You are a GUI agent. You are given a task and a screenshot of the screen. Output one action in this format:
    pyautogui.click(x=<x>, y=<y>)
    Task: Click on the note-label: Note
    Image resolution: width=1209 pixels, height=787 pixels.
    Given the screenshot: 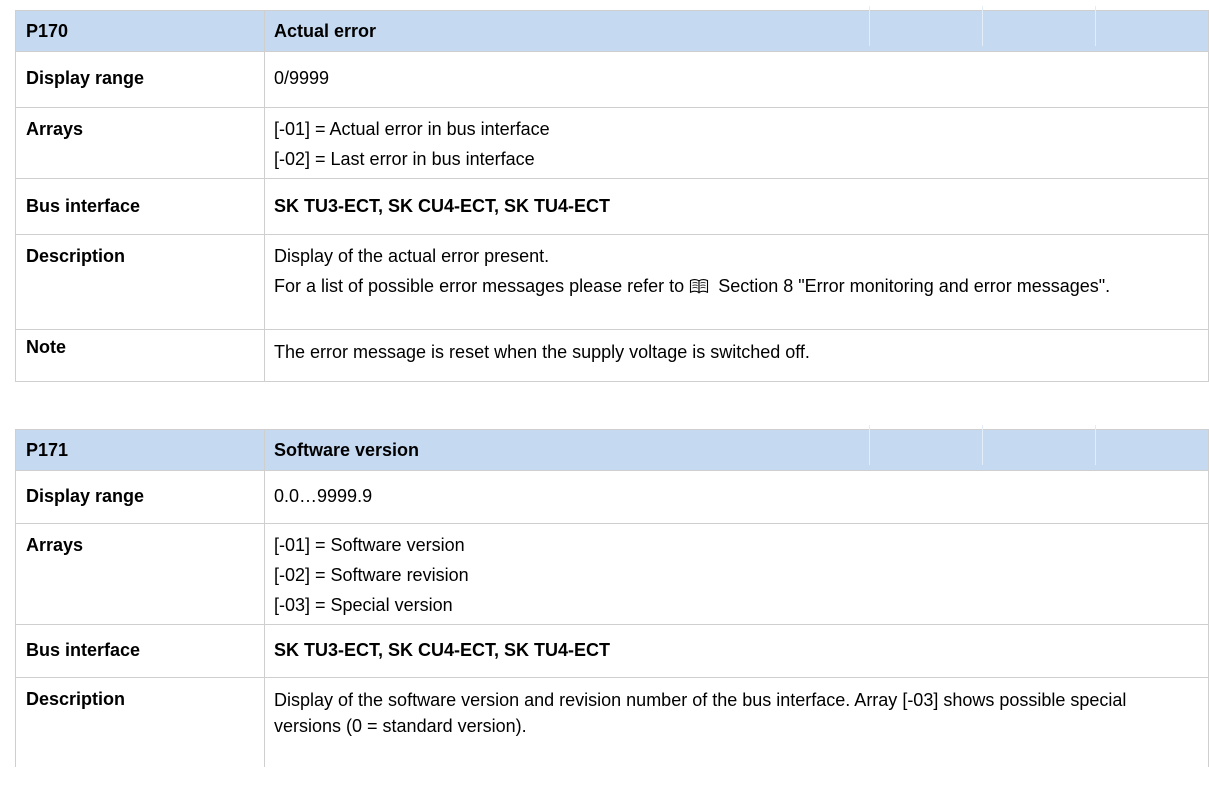 What is the action you would take?
    pyautogui.click(x=140, y=355)
    